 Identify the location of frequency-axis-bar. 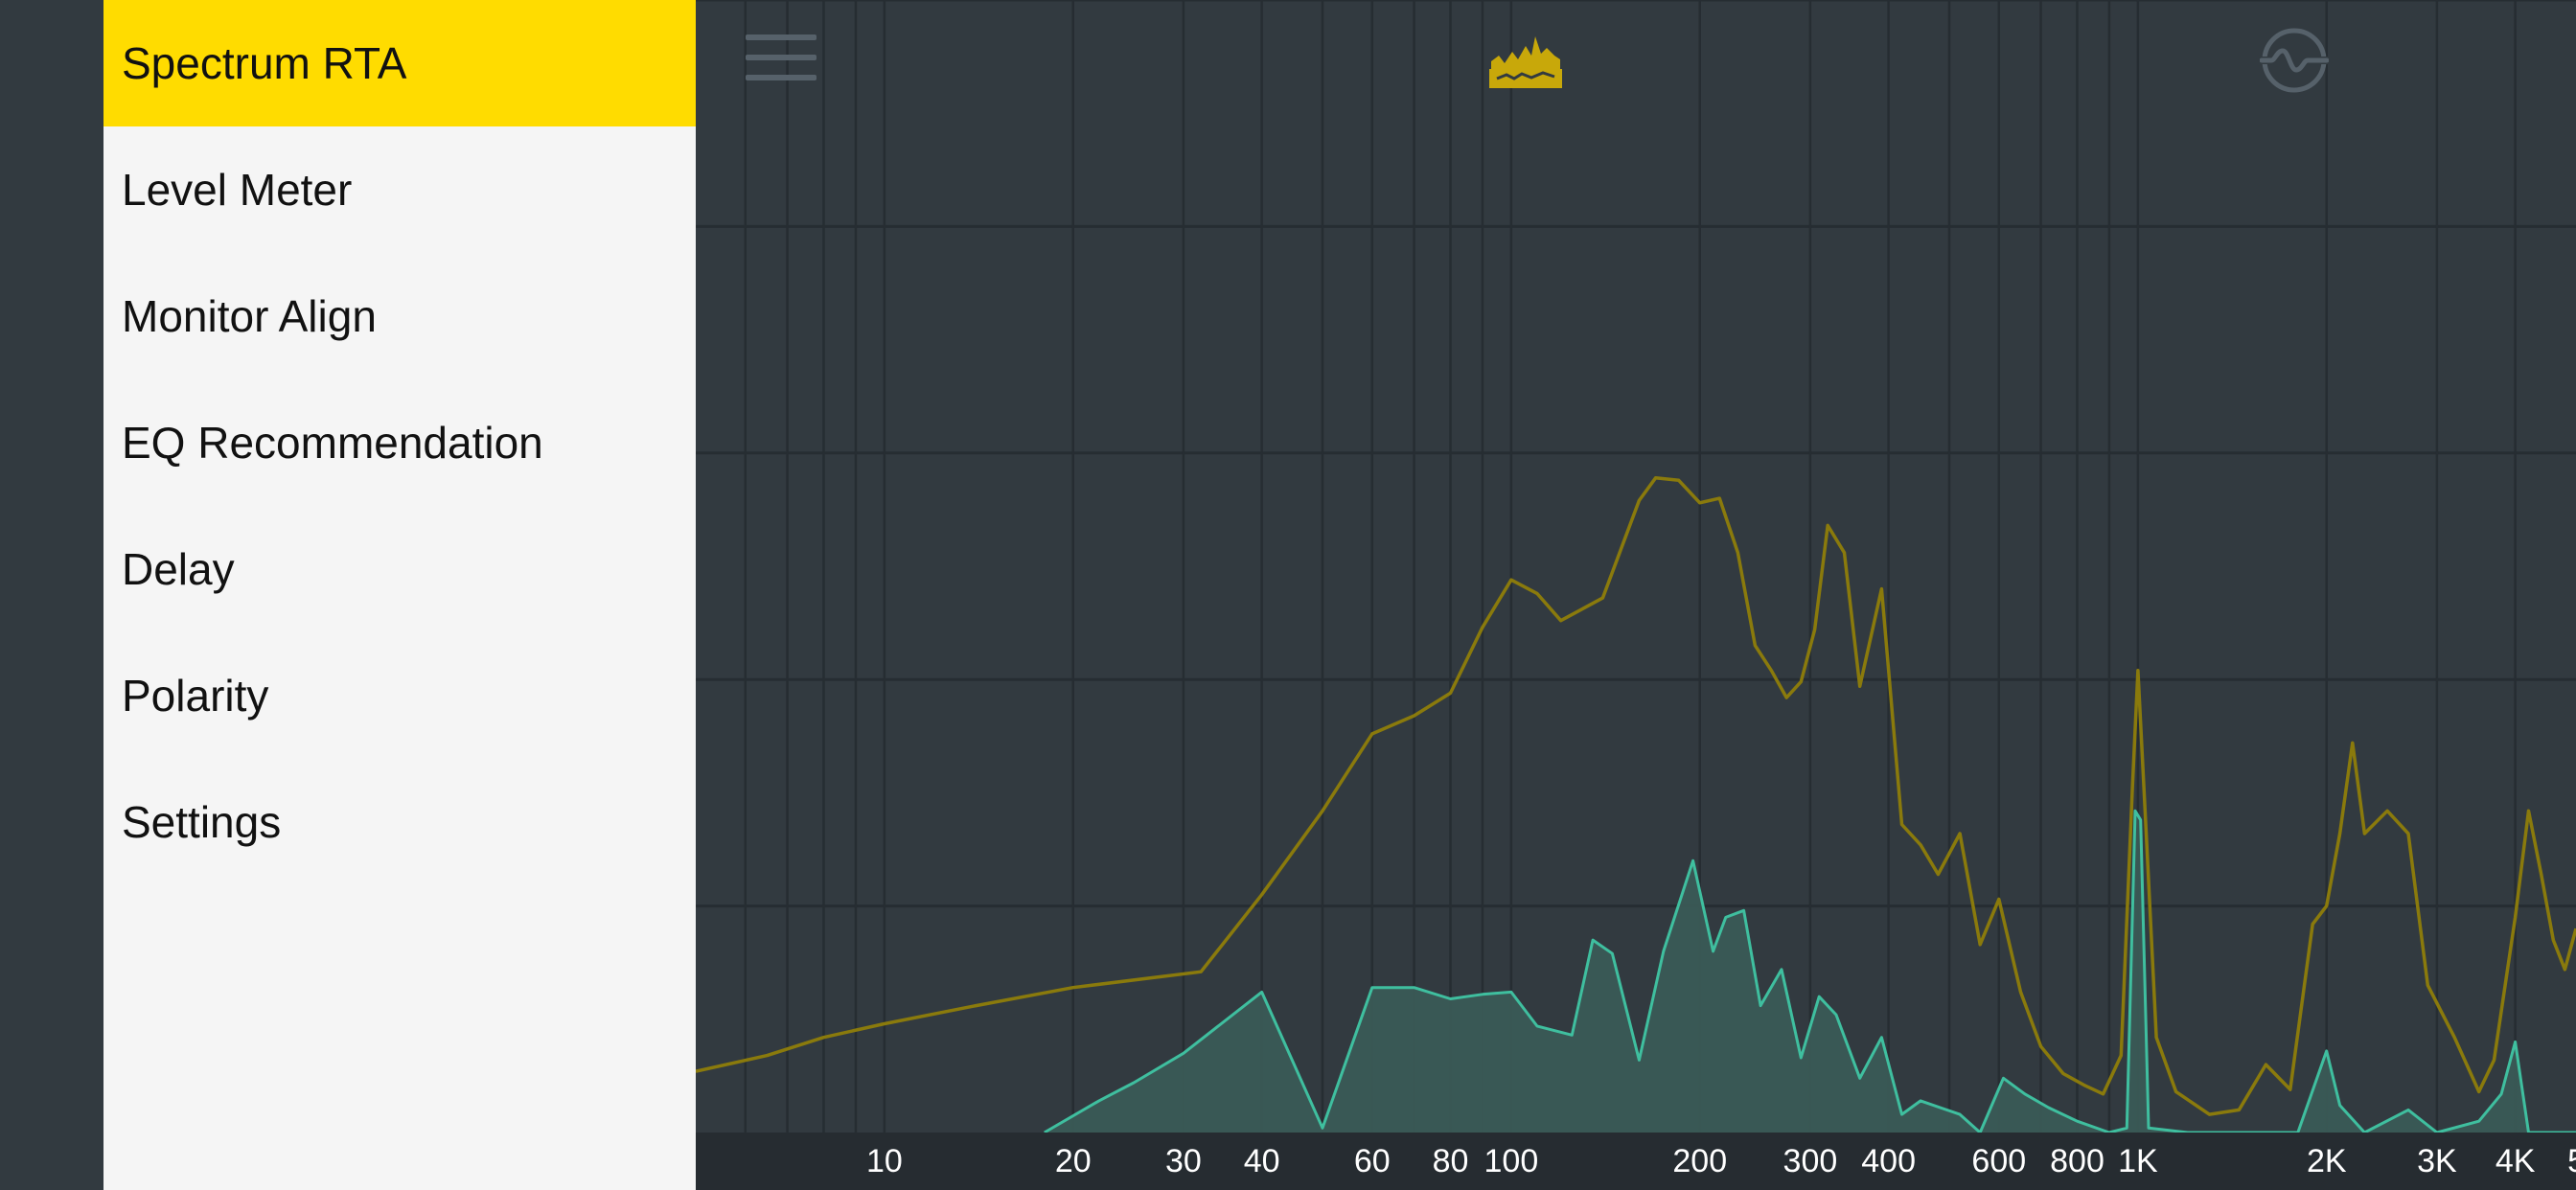
(1636, 1162).